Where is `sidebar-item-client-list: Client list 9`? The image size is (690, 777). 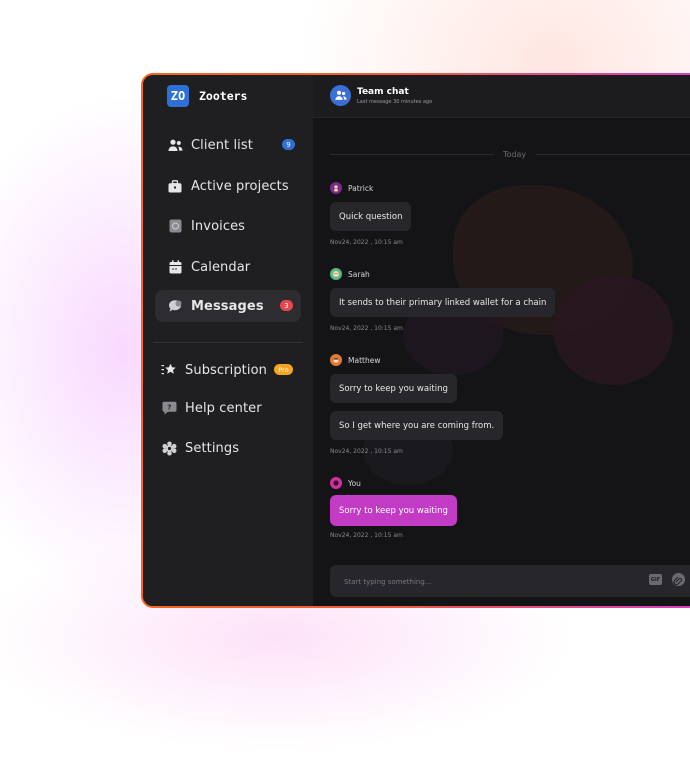
sidebar-item-client-list: Client list 9 is located at coordinates (229, 145).